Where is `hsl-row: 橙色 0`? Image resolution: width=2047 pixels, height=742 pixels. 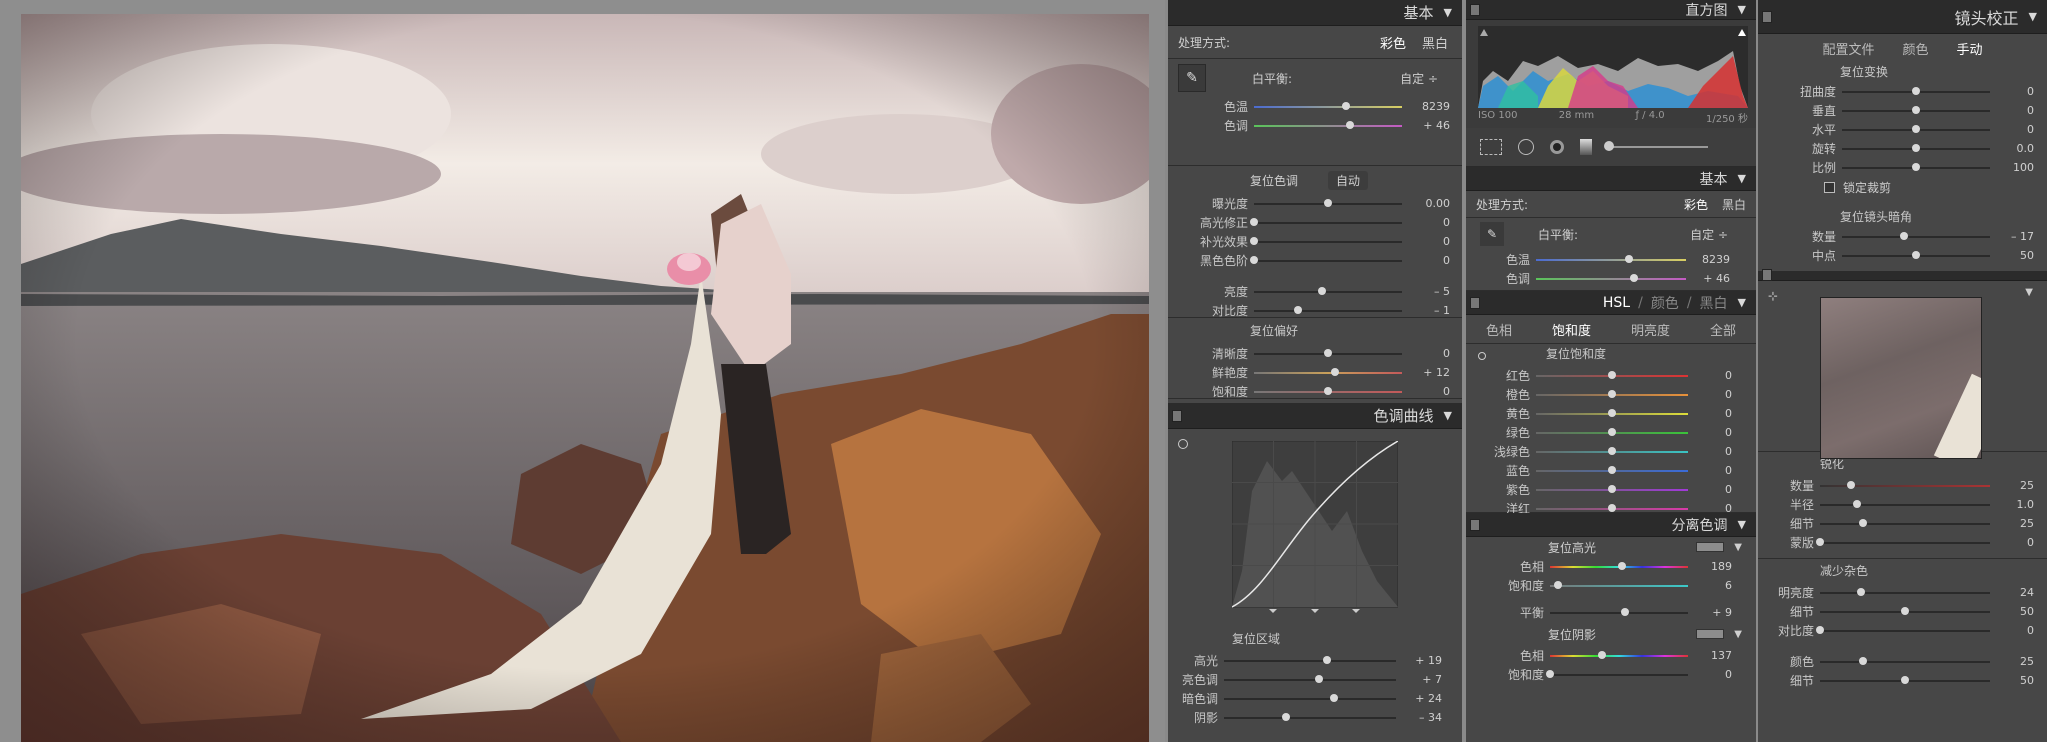 hsl-row: 橙色 0 is located at coordinates (1611, 394).